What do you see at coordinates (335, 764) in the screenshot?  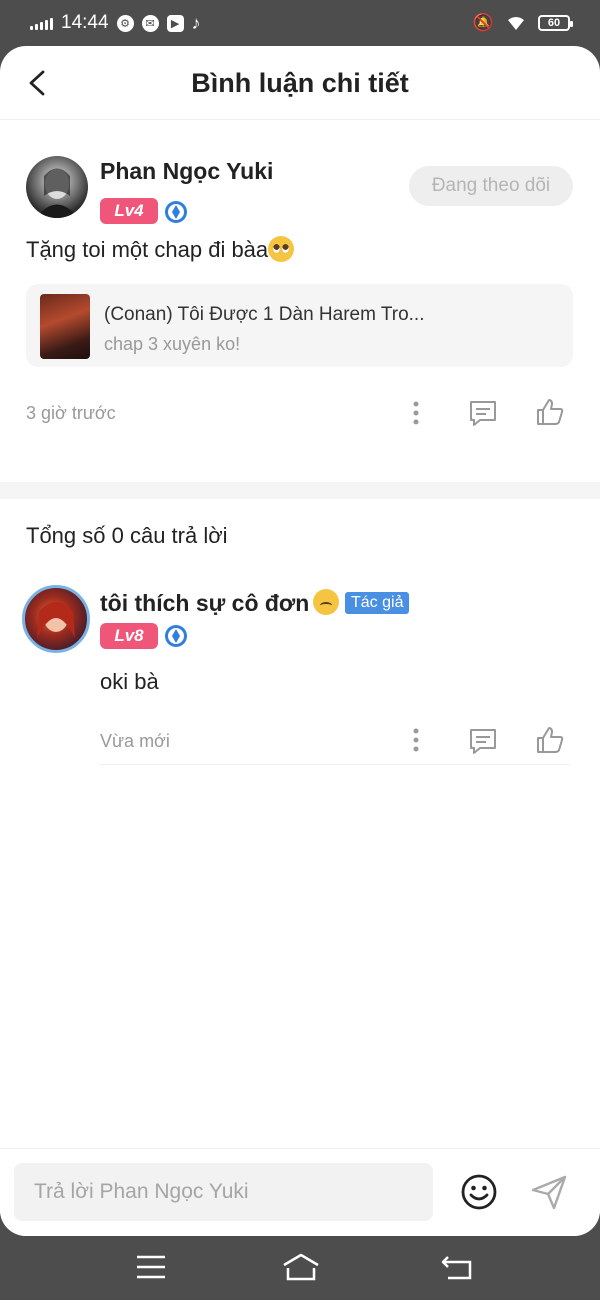 I see `reply-separator` at bounding box center [335, 764].